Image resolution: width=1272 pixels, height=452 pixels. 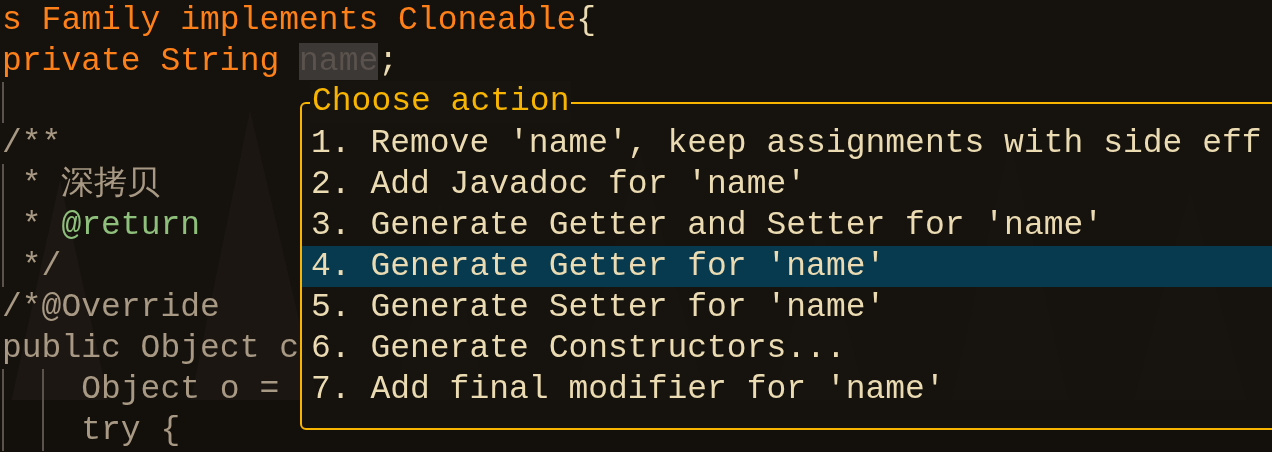 I want to click on code-line: try {, so click(x=130, y=430).